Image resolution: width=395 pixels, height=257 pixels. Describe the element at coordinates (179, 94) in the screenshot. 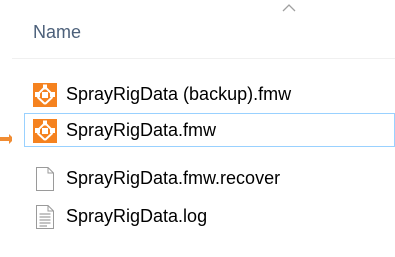

I see `file-name: SprayRigData (backup).fmw` at that location.